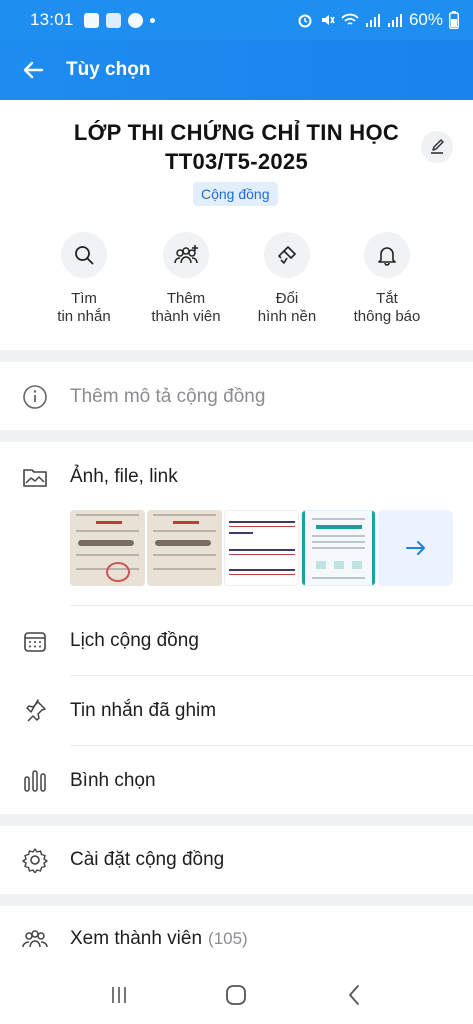 Image resolution: width=473 pixels, height=1024 pixels. Describe the element at coordinates (236, 781) in the screenshot. I see `polls-row: Bình chọn` at that location.